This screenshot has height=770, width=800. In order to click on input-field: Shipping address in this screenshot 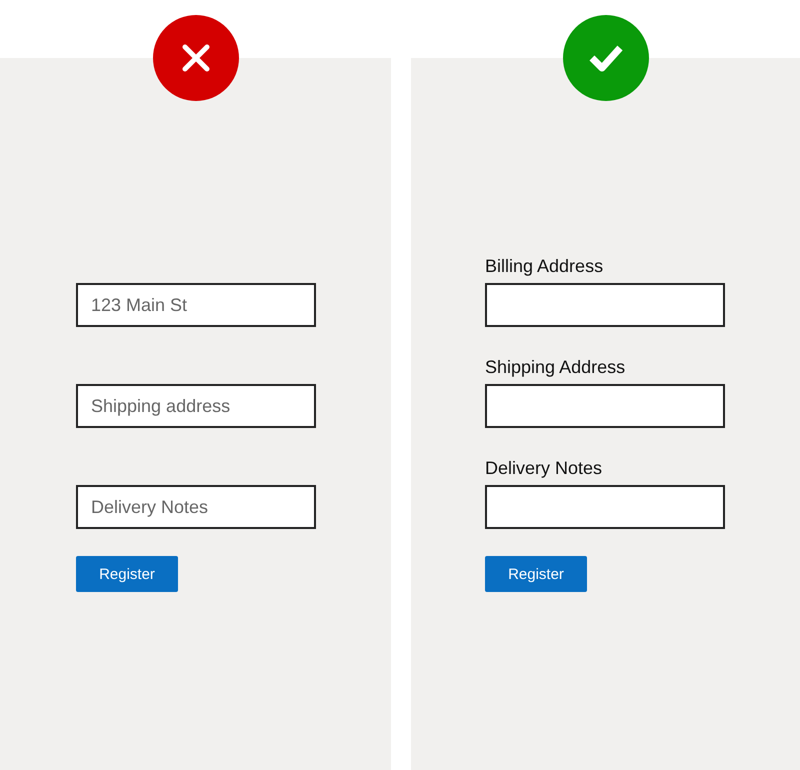, I will do `click(196, 406)`.